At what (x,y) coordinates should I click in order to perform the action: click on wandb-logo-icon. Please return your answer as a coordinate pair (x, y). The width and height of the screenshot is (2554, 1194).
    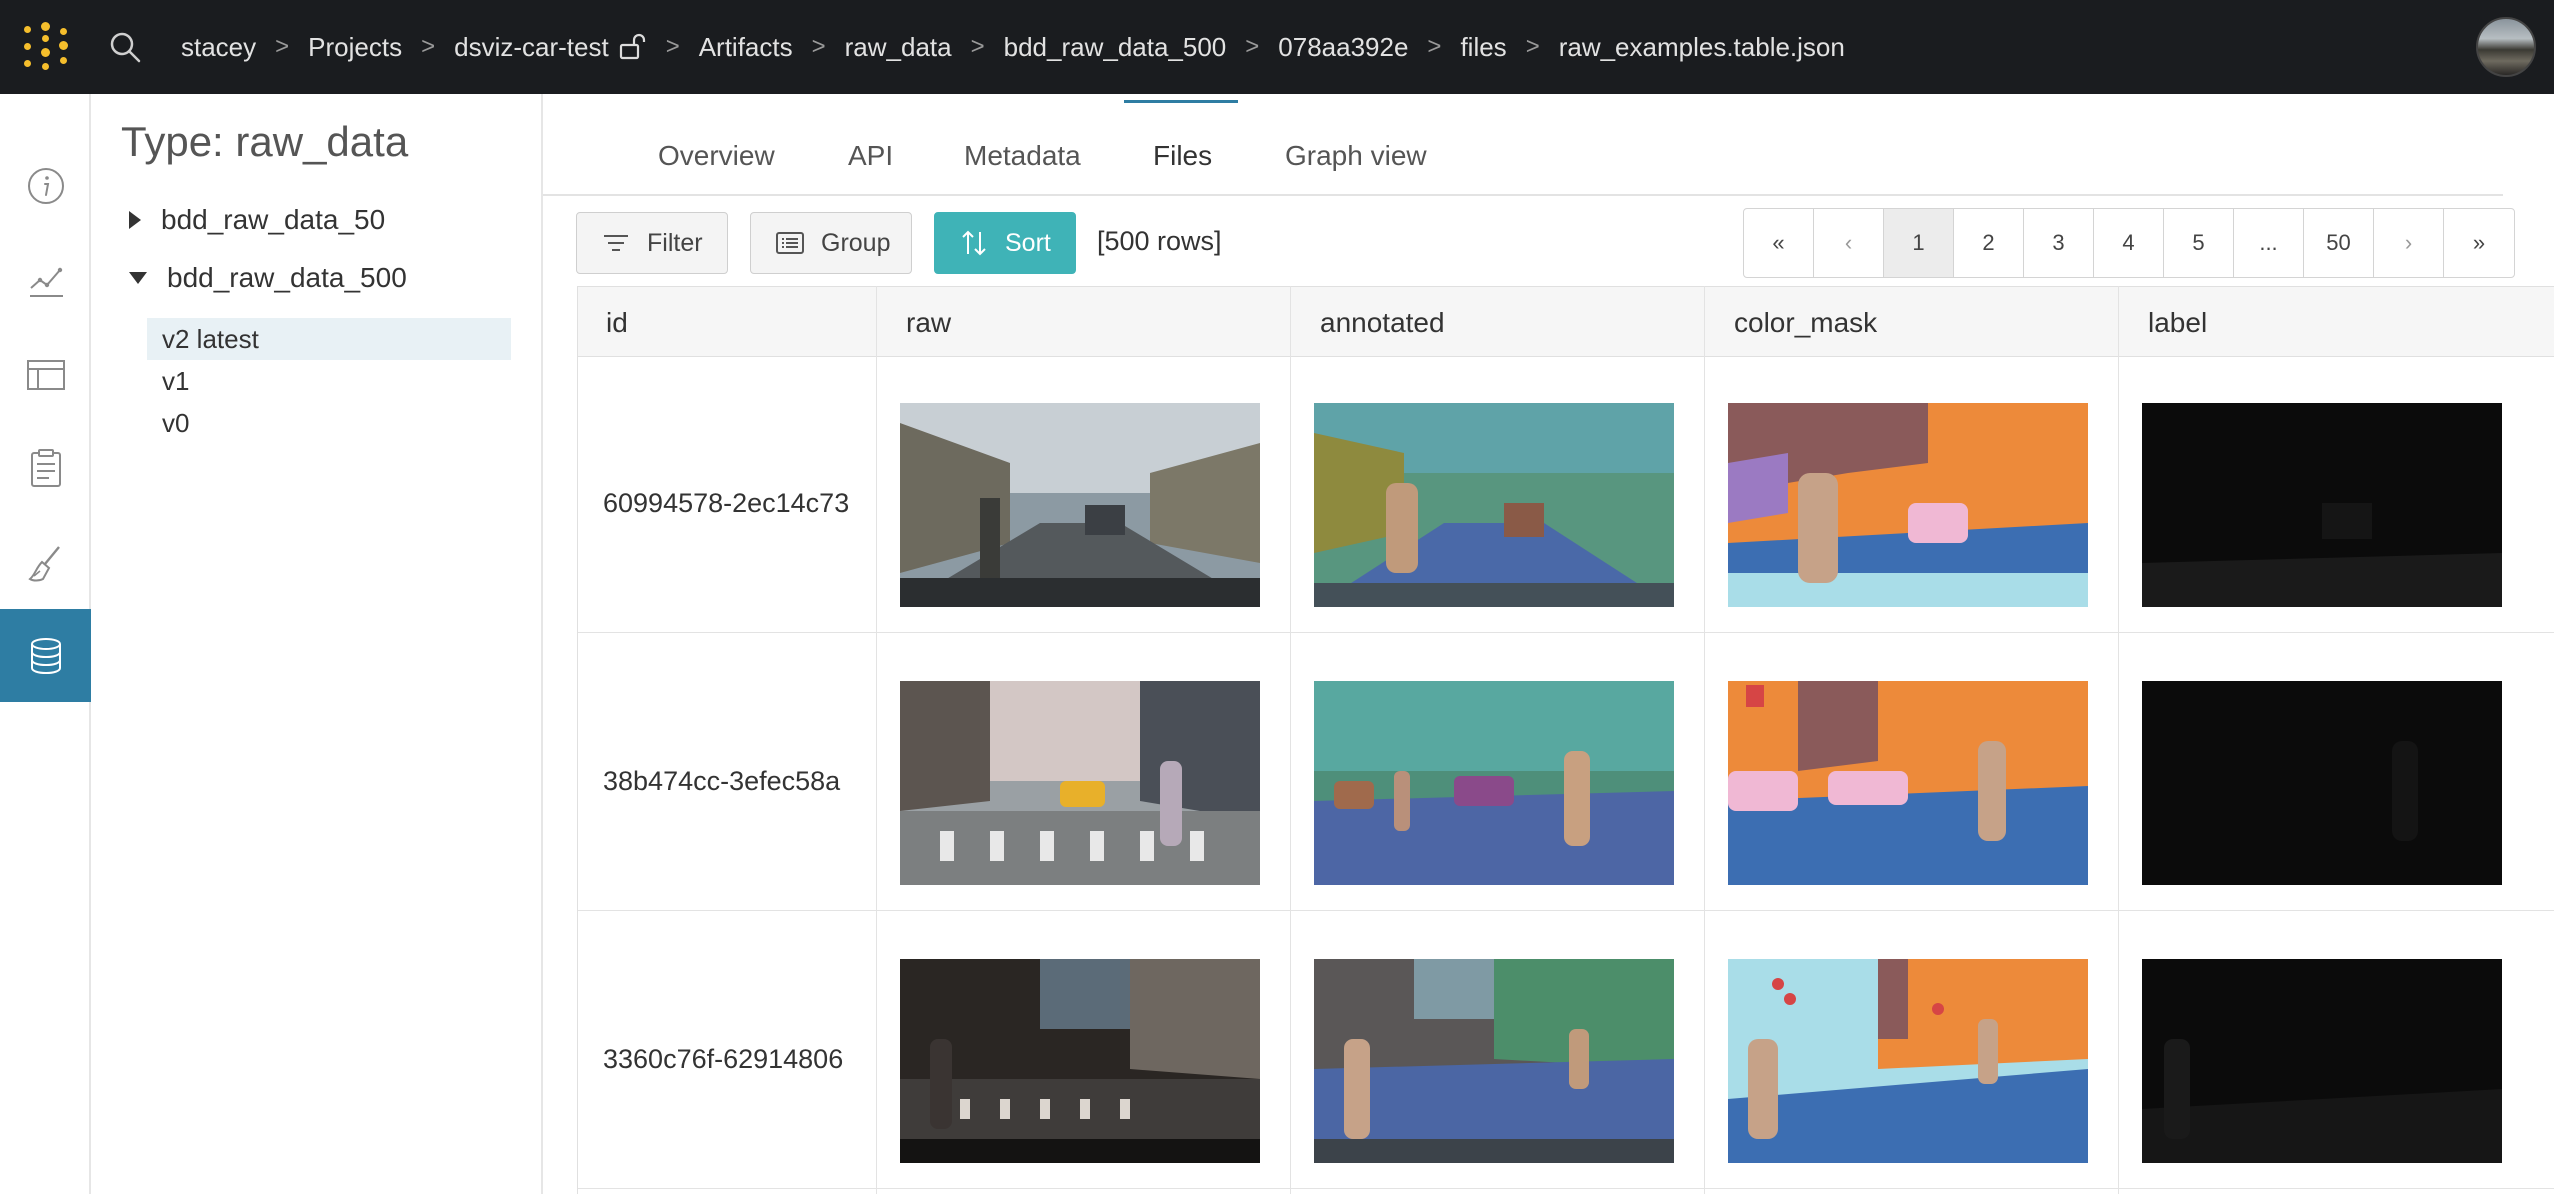
    Looking at the image, I should click on (46, 47).